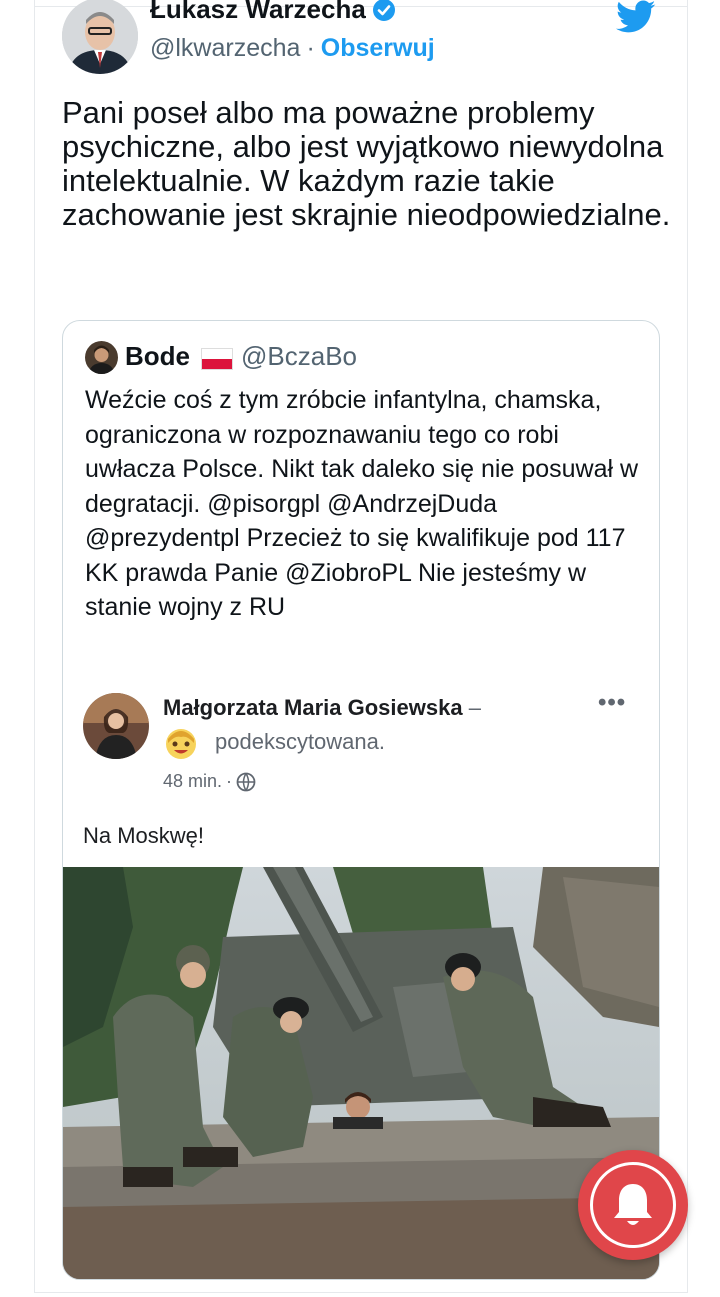 The height and width of the screenshot is (1297, 720). What do you see at coordinates (100, 37) in the screenshot?
I see `author-avatar` at bounding box center [100, 37].